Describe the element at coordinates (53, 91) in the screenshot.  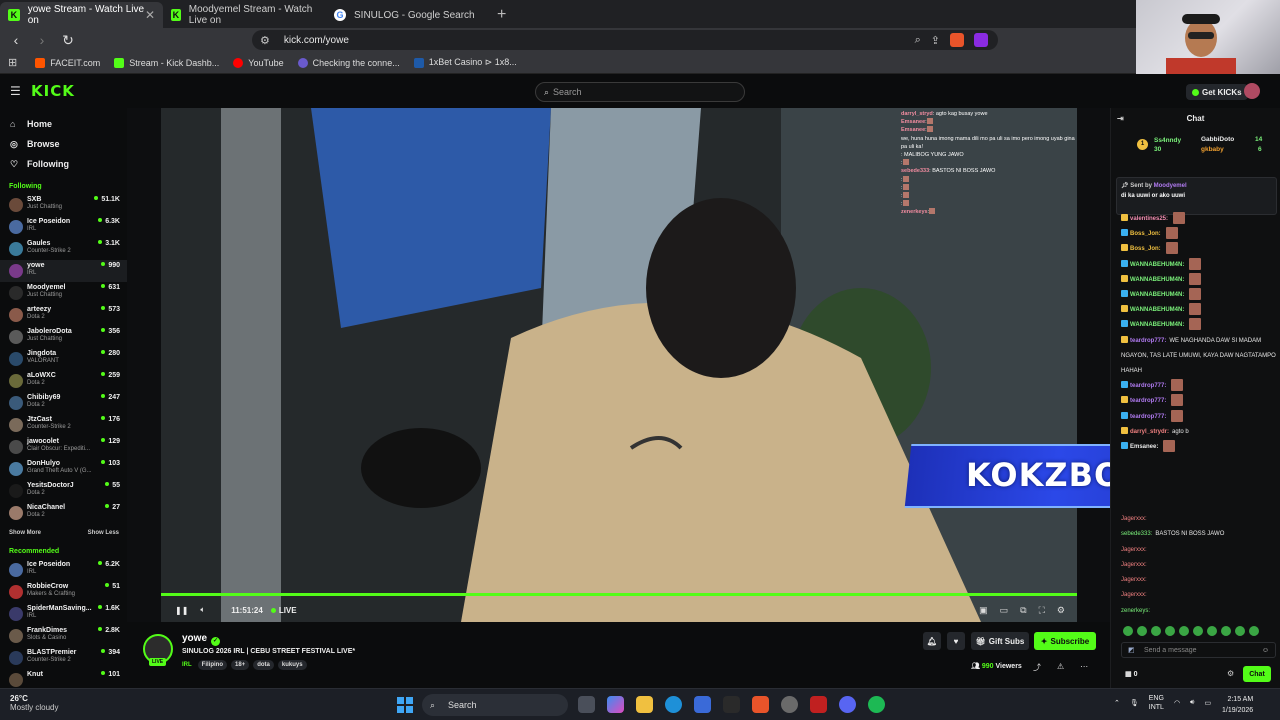
I see `kick-logo: KICK` at that location.